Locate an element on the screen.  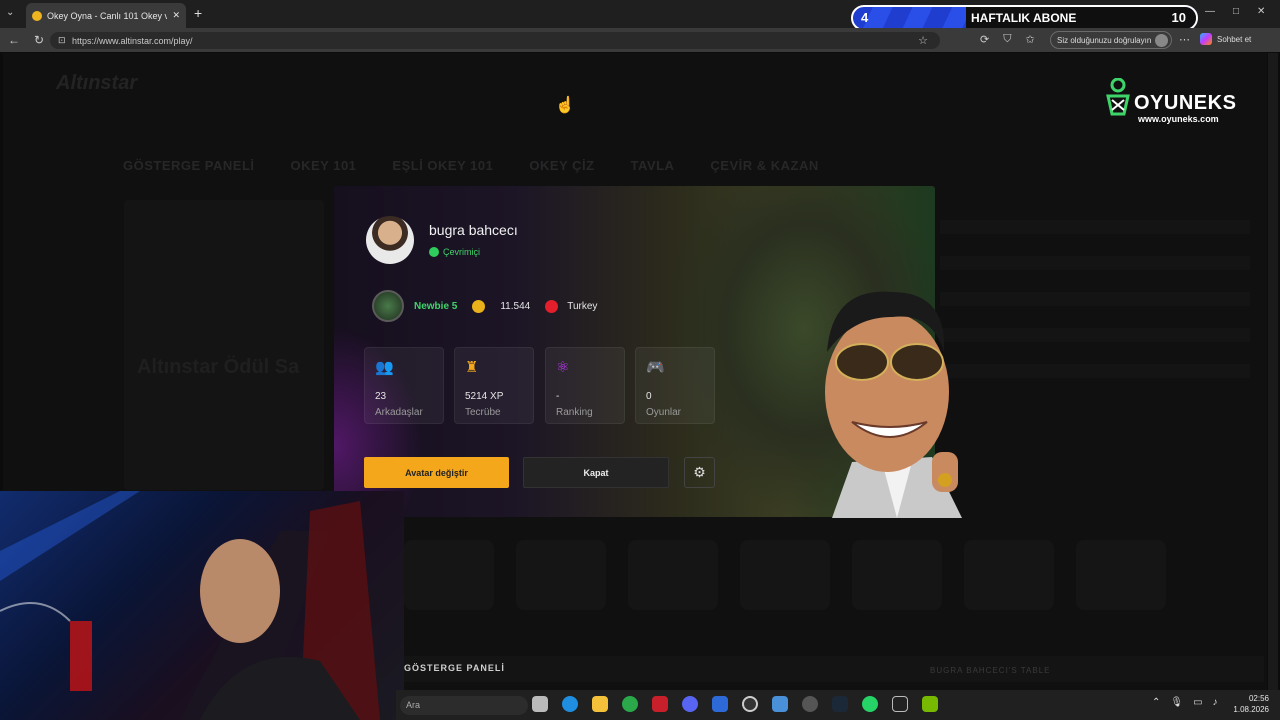
upwork-icon is located at coordinates (630, 704).